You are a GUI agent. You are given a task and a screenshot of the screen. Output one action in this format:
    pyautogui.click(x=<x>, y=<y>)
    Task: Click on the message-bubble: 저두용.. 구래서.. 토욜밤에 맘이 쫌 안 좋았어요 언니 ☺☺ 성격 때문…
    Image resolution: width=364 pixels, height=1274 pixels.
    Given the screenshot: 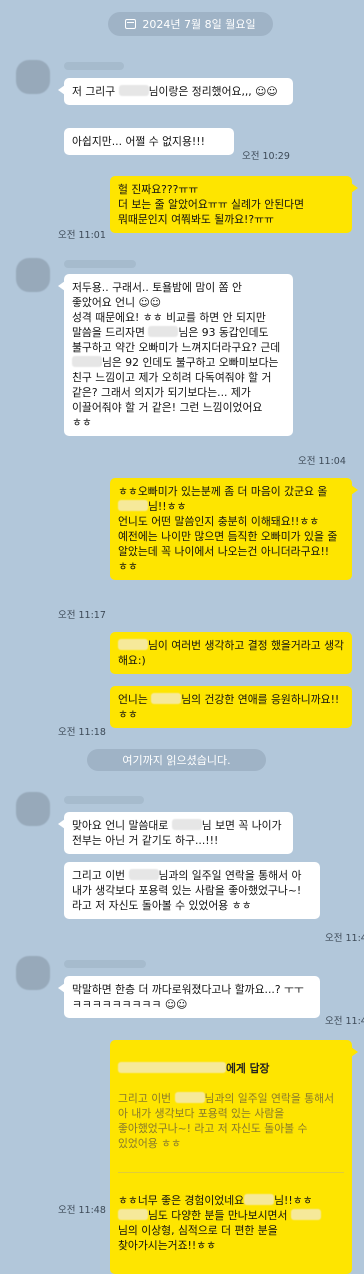 What is the action you would take?
    pyautogui.click(x=175, y=355)
    